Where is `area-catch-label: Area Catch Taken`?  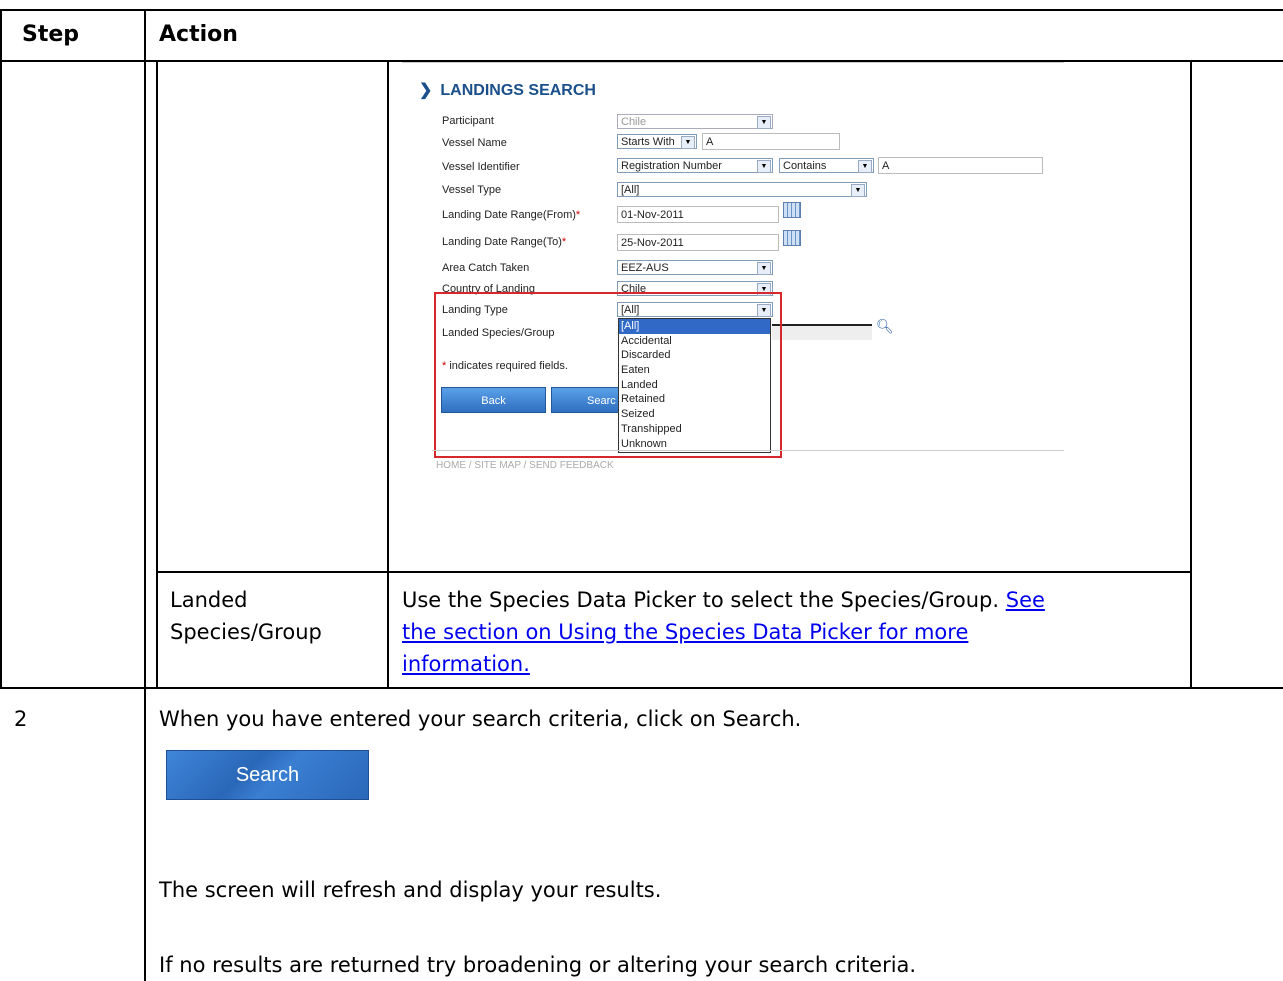
area-catch-label: Area Catch Taken is located at coordinates (486, 268).